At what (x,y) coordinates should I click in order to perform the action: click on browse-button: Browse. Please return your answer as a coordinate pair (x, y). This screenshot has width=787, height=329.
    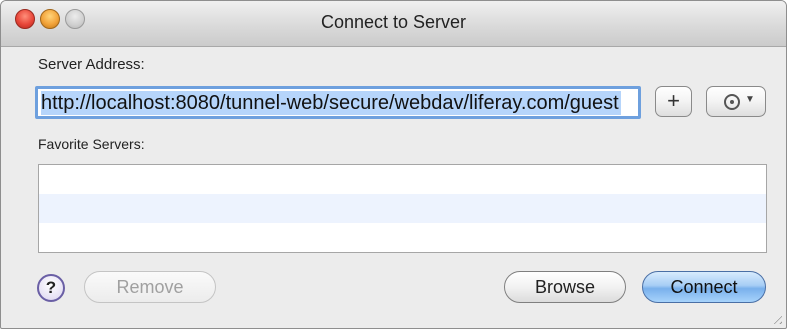
    Looking at the image, I should click on (565, 287).